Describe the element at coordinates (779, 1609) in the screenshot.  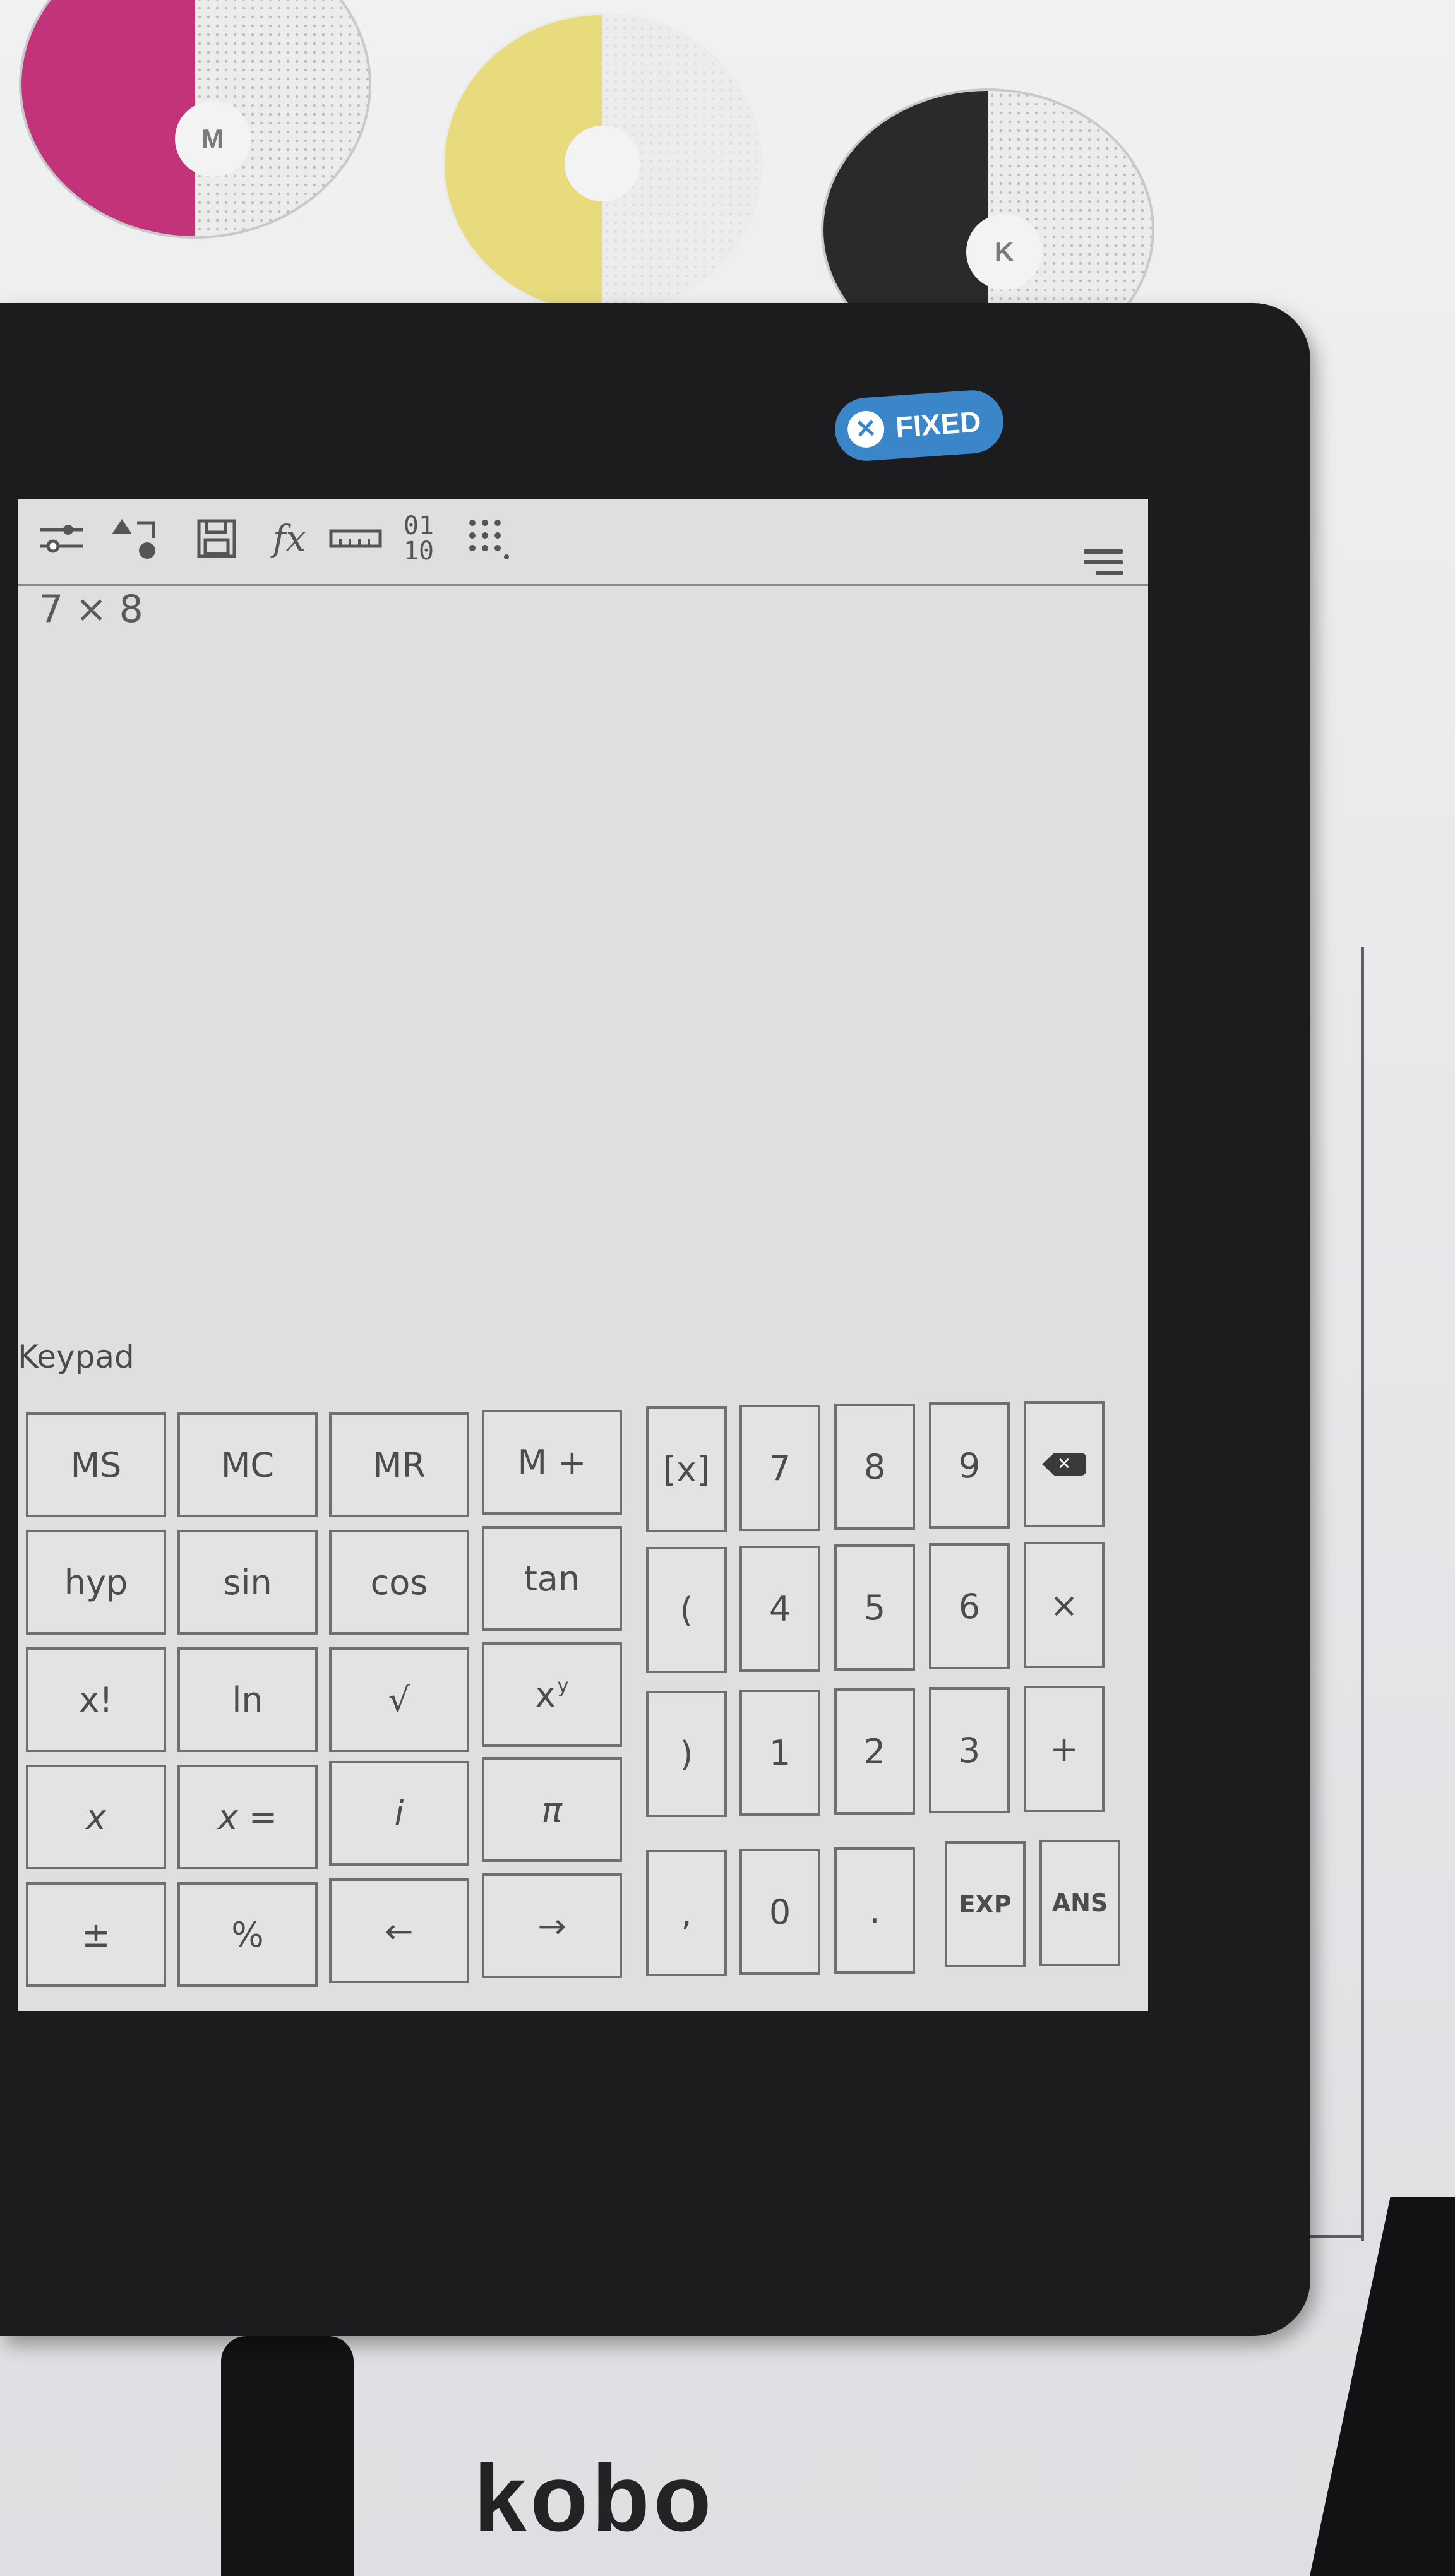
I see `key-4: 4` at that location.